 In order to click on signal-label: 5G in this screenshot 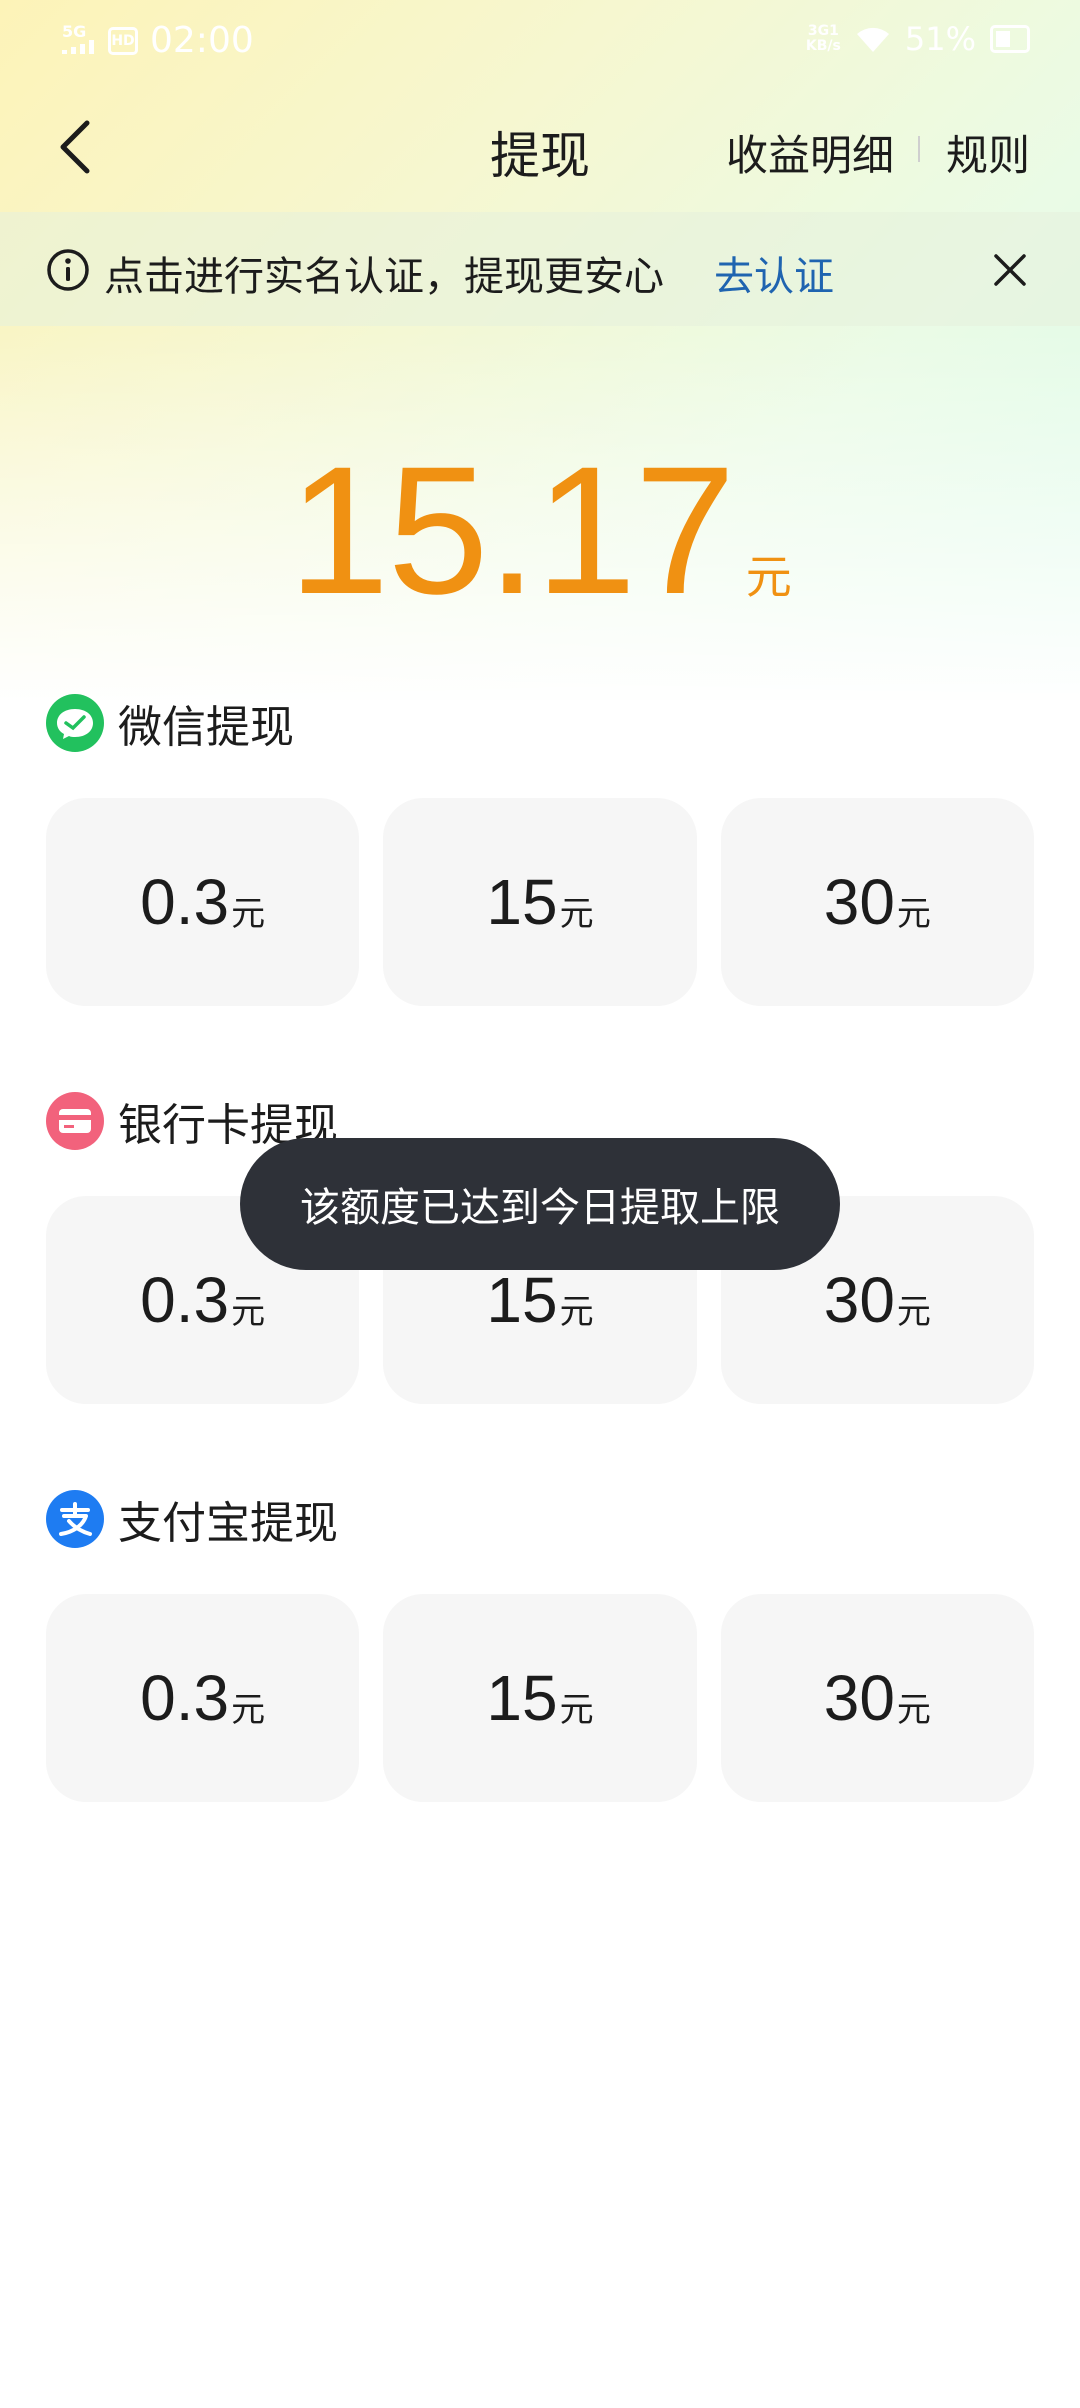, I will do `click(74, 31)`.